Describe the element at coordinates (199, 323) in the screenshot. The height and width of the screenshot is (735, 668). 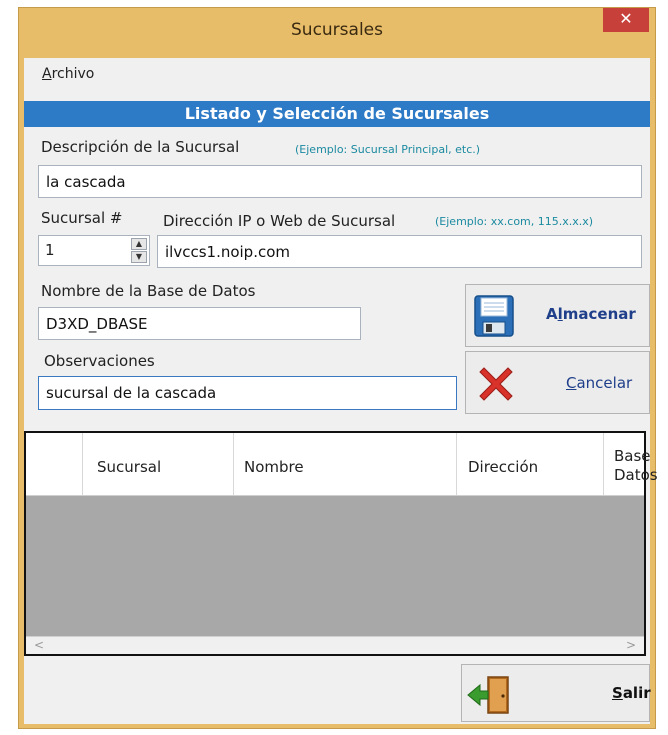
I see `basedatos-input` at that location.